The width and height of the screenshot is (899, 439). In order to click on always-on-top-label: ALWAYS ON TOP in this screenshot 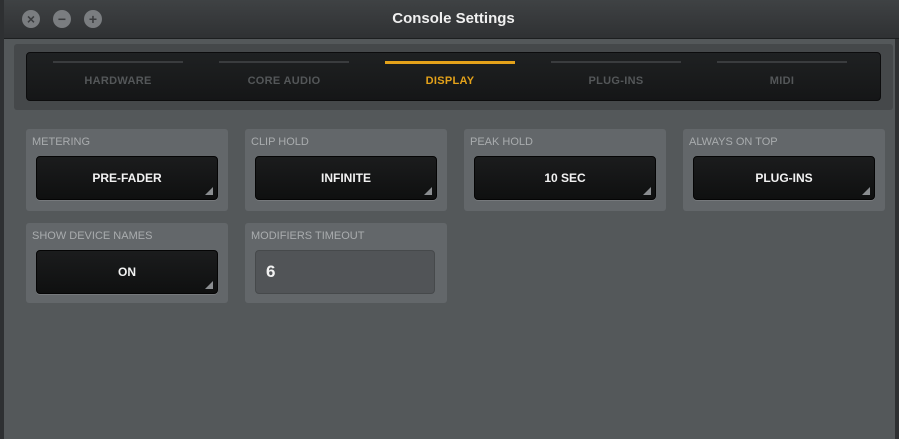, I will do `click(733, 142)`.